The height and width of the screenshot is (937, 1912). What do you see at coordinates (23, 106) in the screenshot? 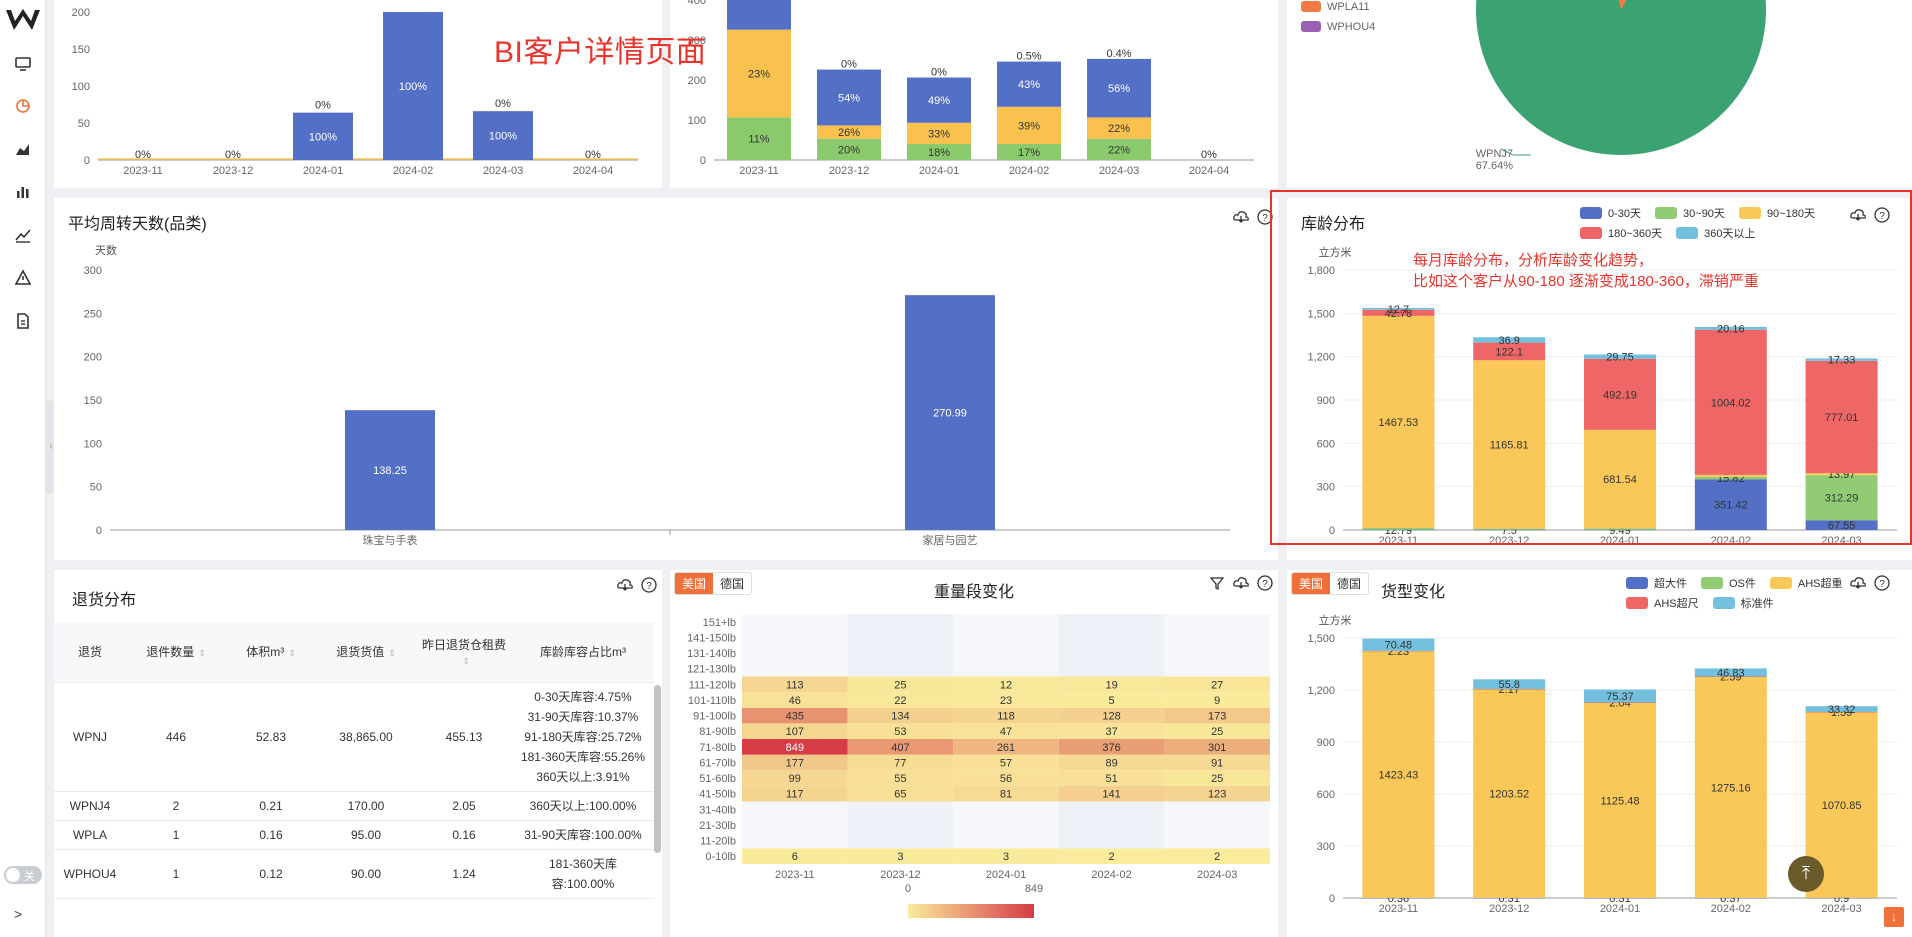
I see `pie-chart-icon` at bounding box center [23, 106].